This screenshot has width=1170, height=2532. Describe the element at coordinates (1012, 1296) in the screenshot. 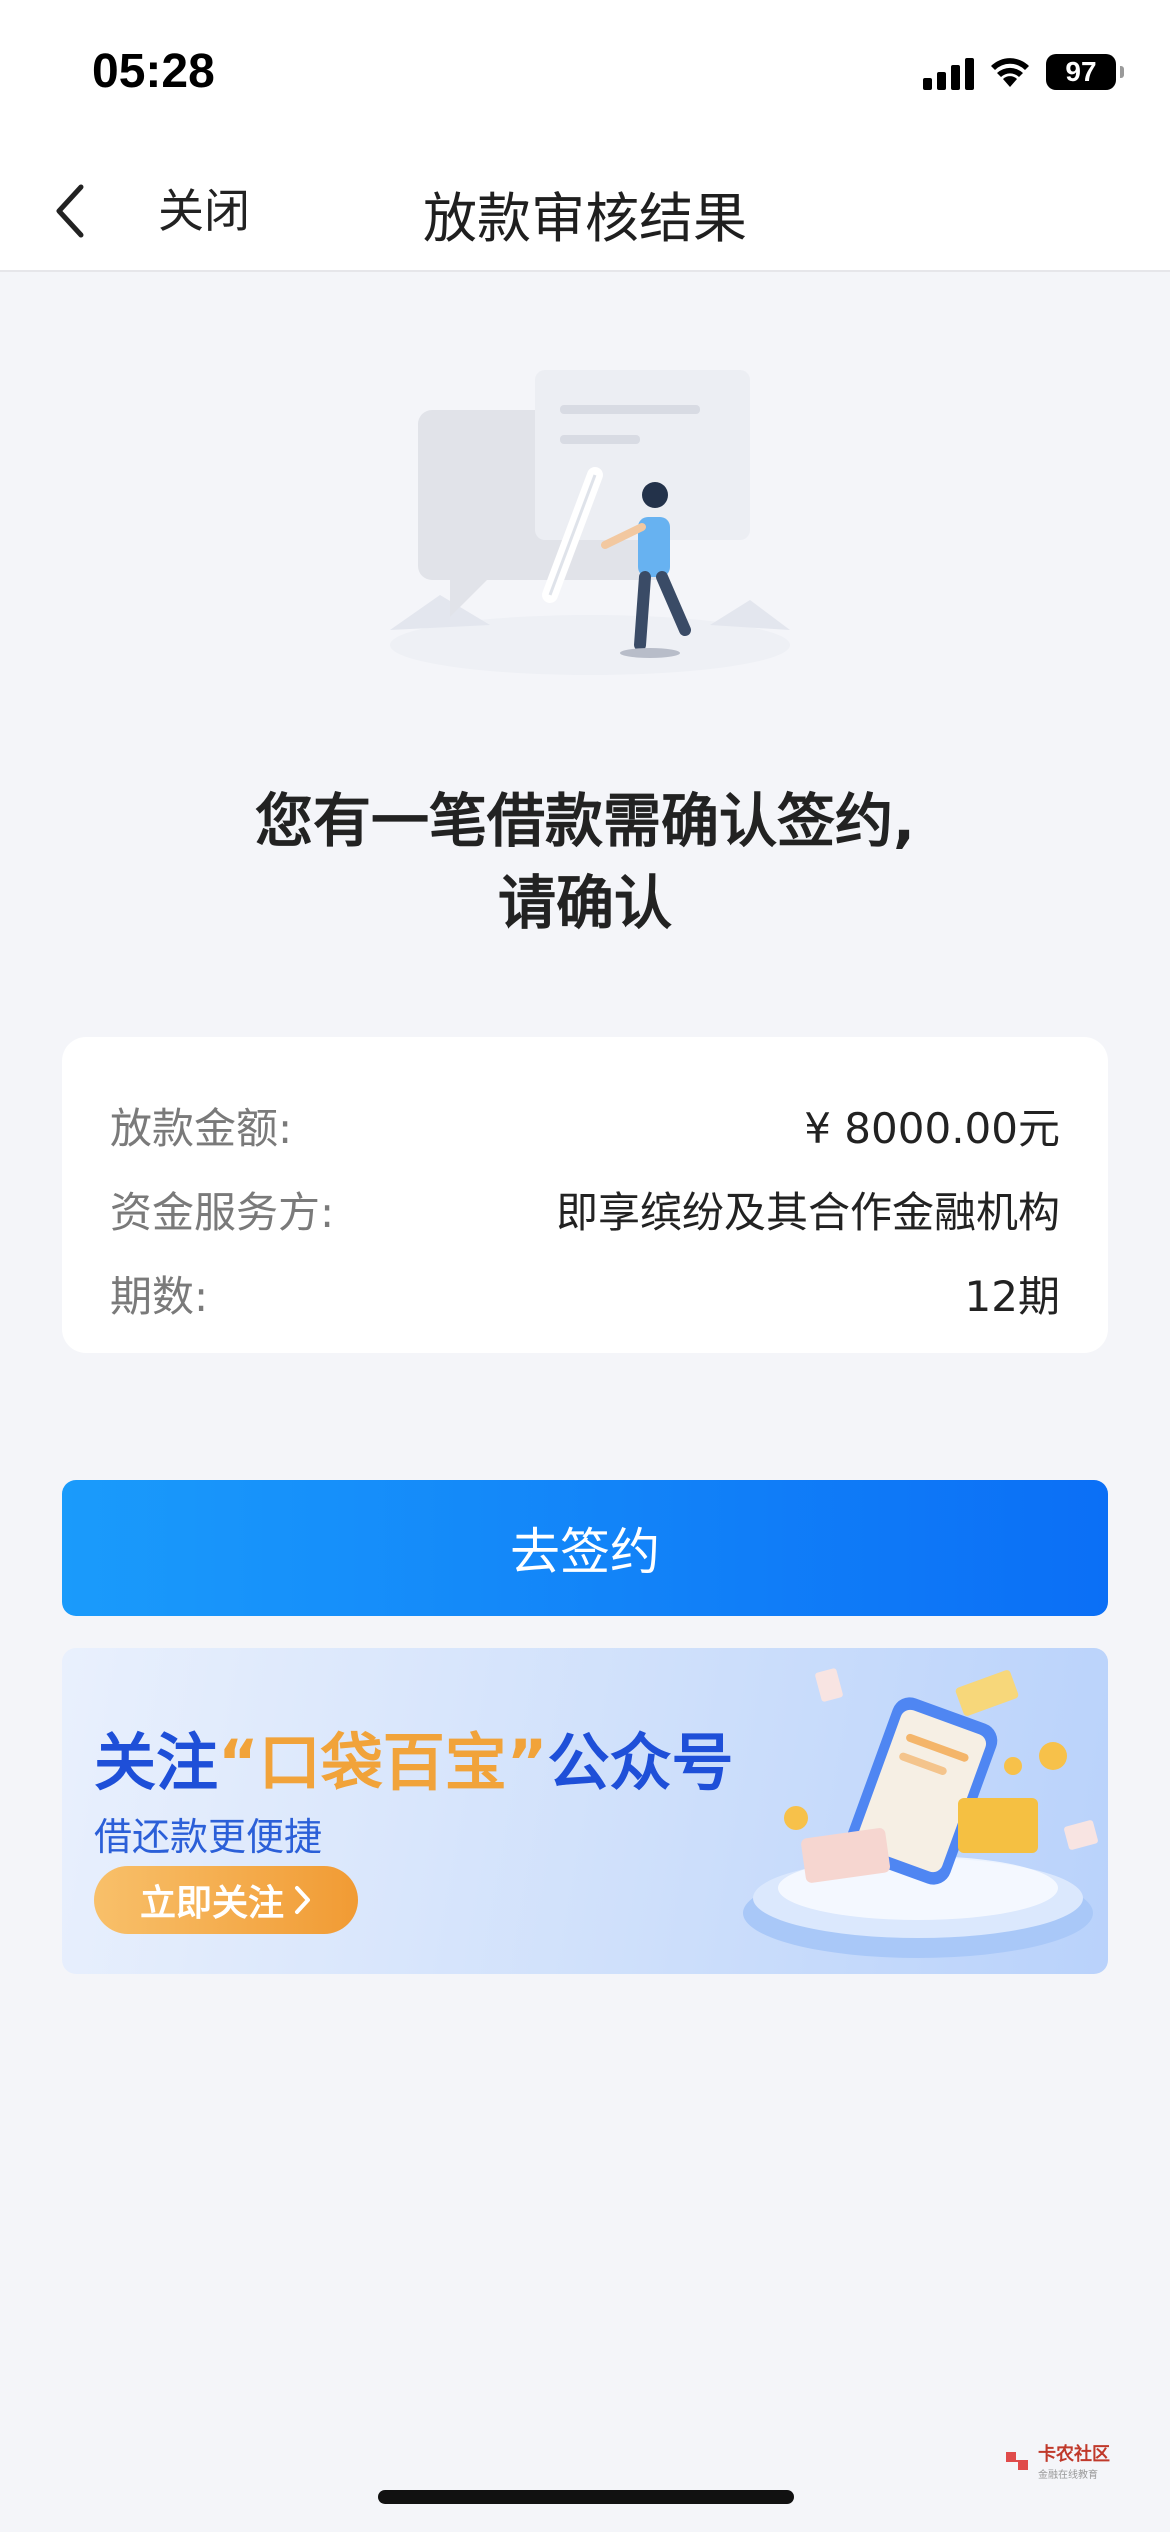

I see `term-value: 12期` at that location.